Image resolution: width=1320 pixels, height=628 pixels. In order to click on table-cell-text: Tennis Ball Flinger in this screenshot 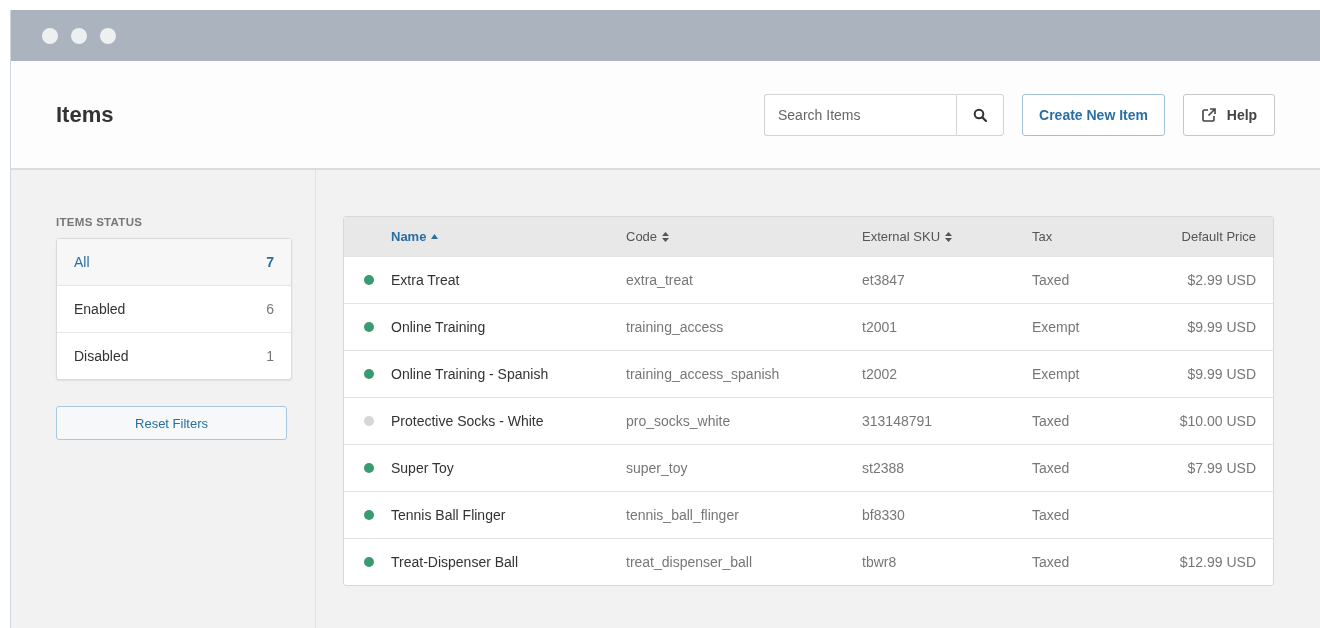, I will do `click(449, 515)`.